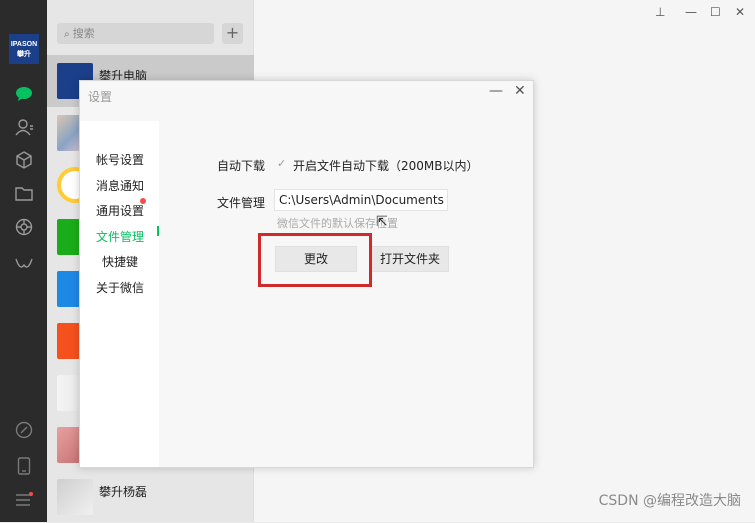 This screenshot has height=523, width=755. Describe the element at coordinates (315, 260) in the screenshot. I see `highlight-box` at that location.